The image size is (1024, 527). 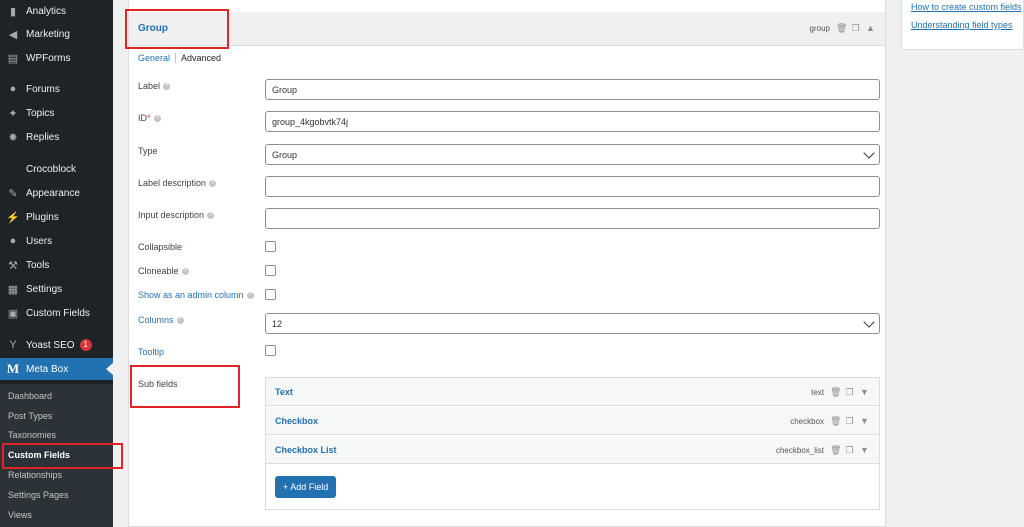 I want to click on label-input: Group, so click(x=572, y=89).